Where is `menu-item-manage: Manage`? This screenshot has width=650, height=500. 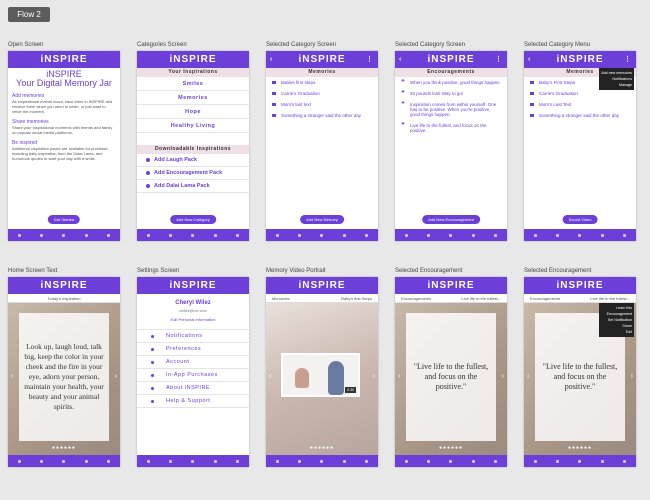
menu-item-manage: Manage is located at coordinates (616, 85).